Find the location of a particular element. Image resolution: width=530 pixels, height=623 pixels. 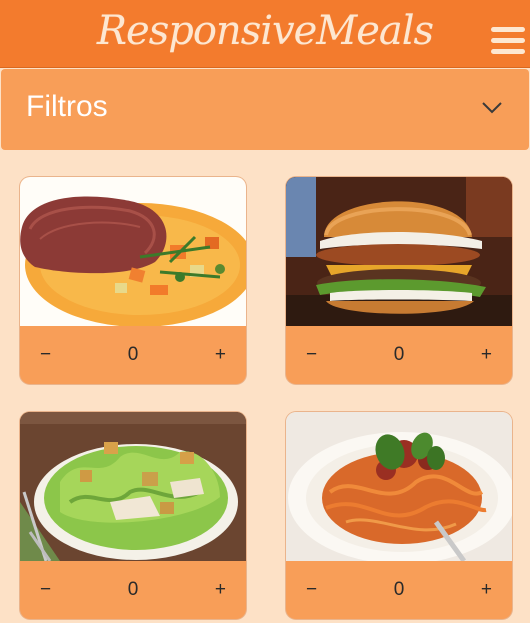

meal-image-burger is located at coordinates (399, 251).